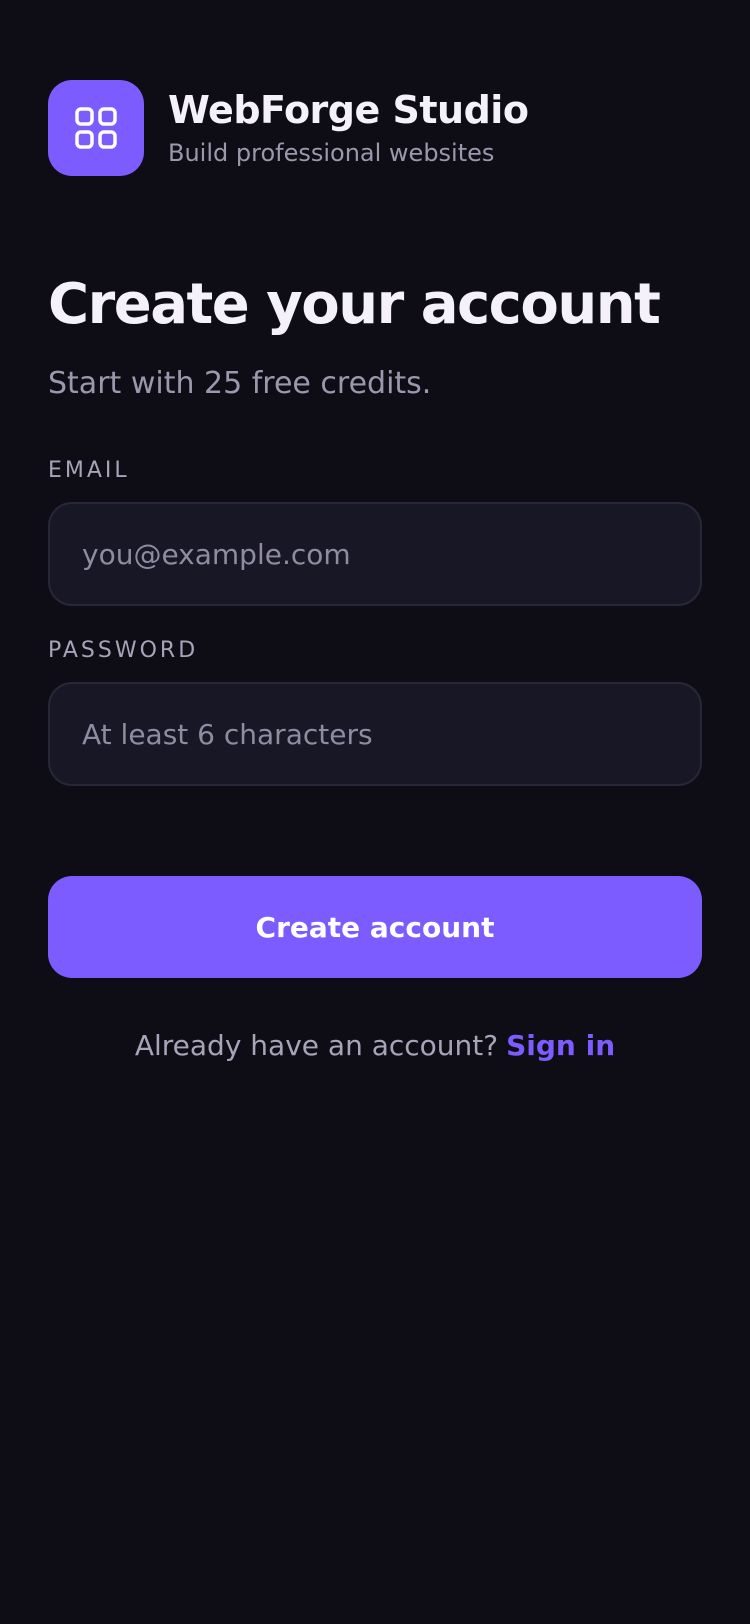 The height and width of the screenshot is (1624, 750). Describe the element at coordinates (560, 1045) in the screenshot. I see `sign-in-link: Sign in` at that location.